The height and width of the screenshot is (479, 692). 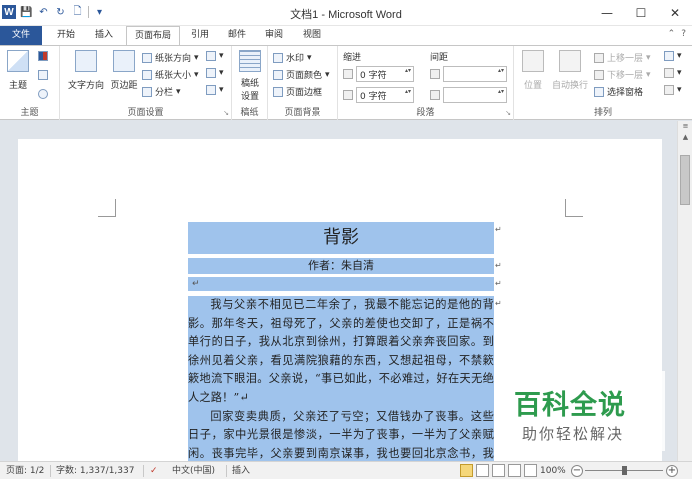 I want to click on size-icon, so click(x=147, y=74).